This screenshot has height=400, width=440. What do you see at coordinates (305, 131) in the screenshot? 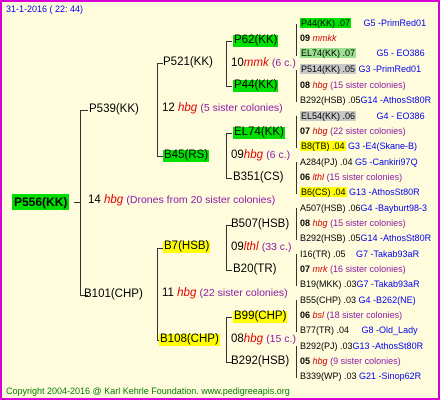
I see `gen4-number: 07` at bounding box center [305, 131].